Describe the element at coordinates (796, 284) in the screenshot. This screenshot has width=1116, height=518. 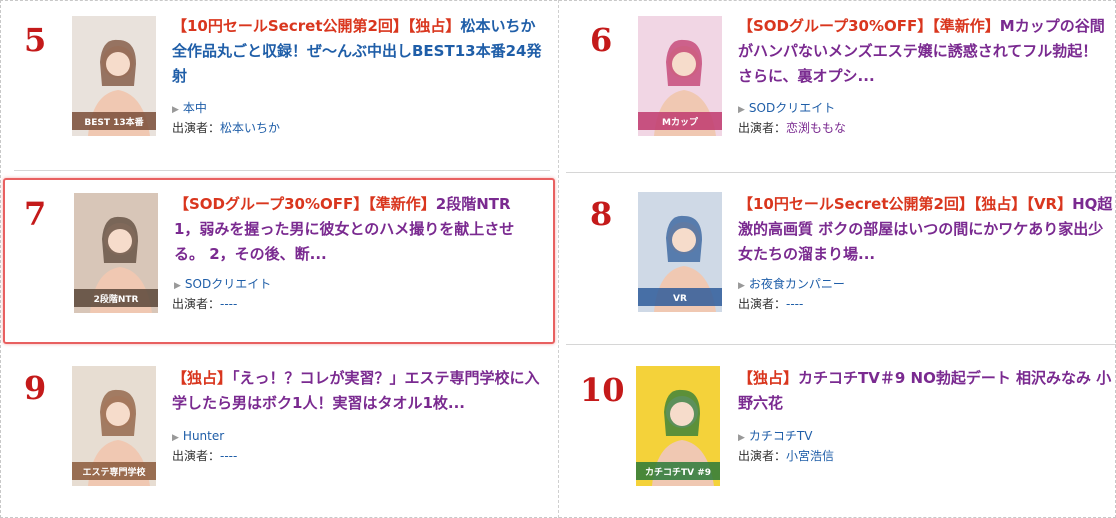
I see `label-name: お夜食カンパニー` at that location.